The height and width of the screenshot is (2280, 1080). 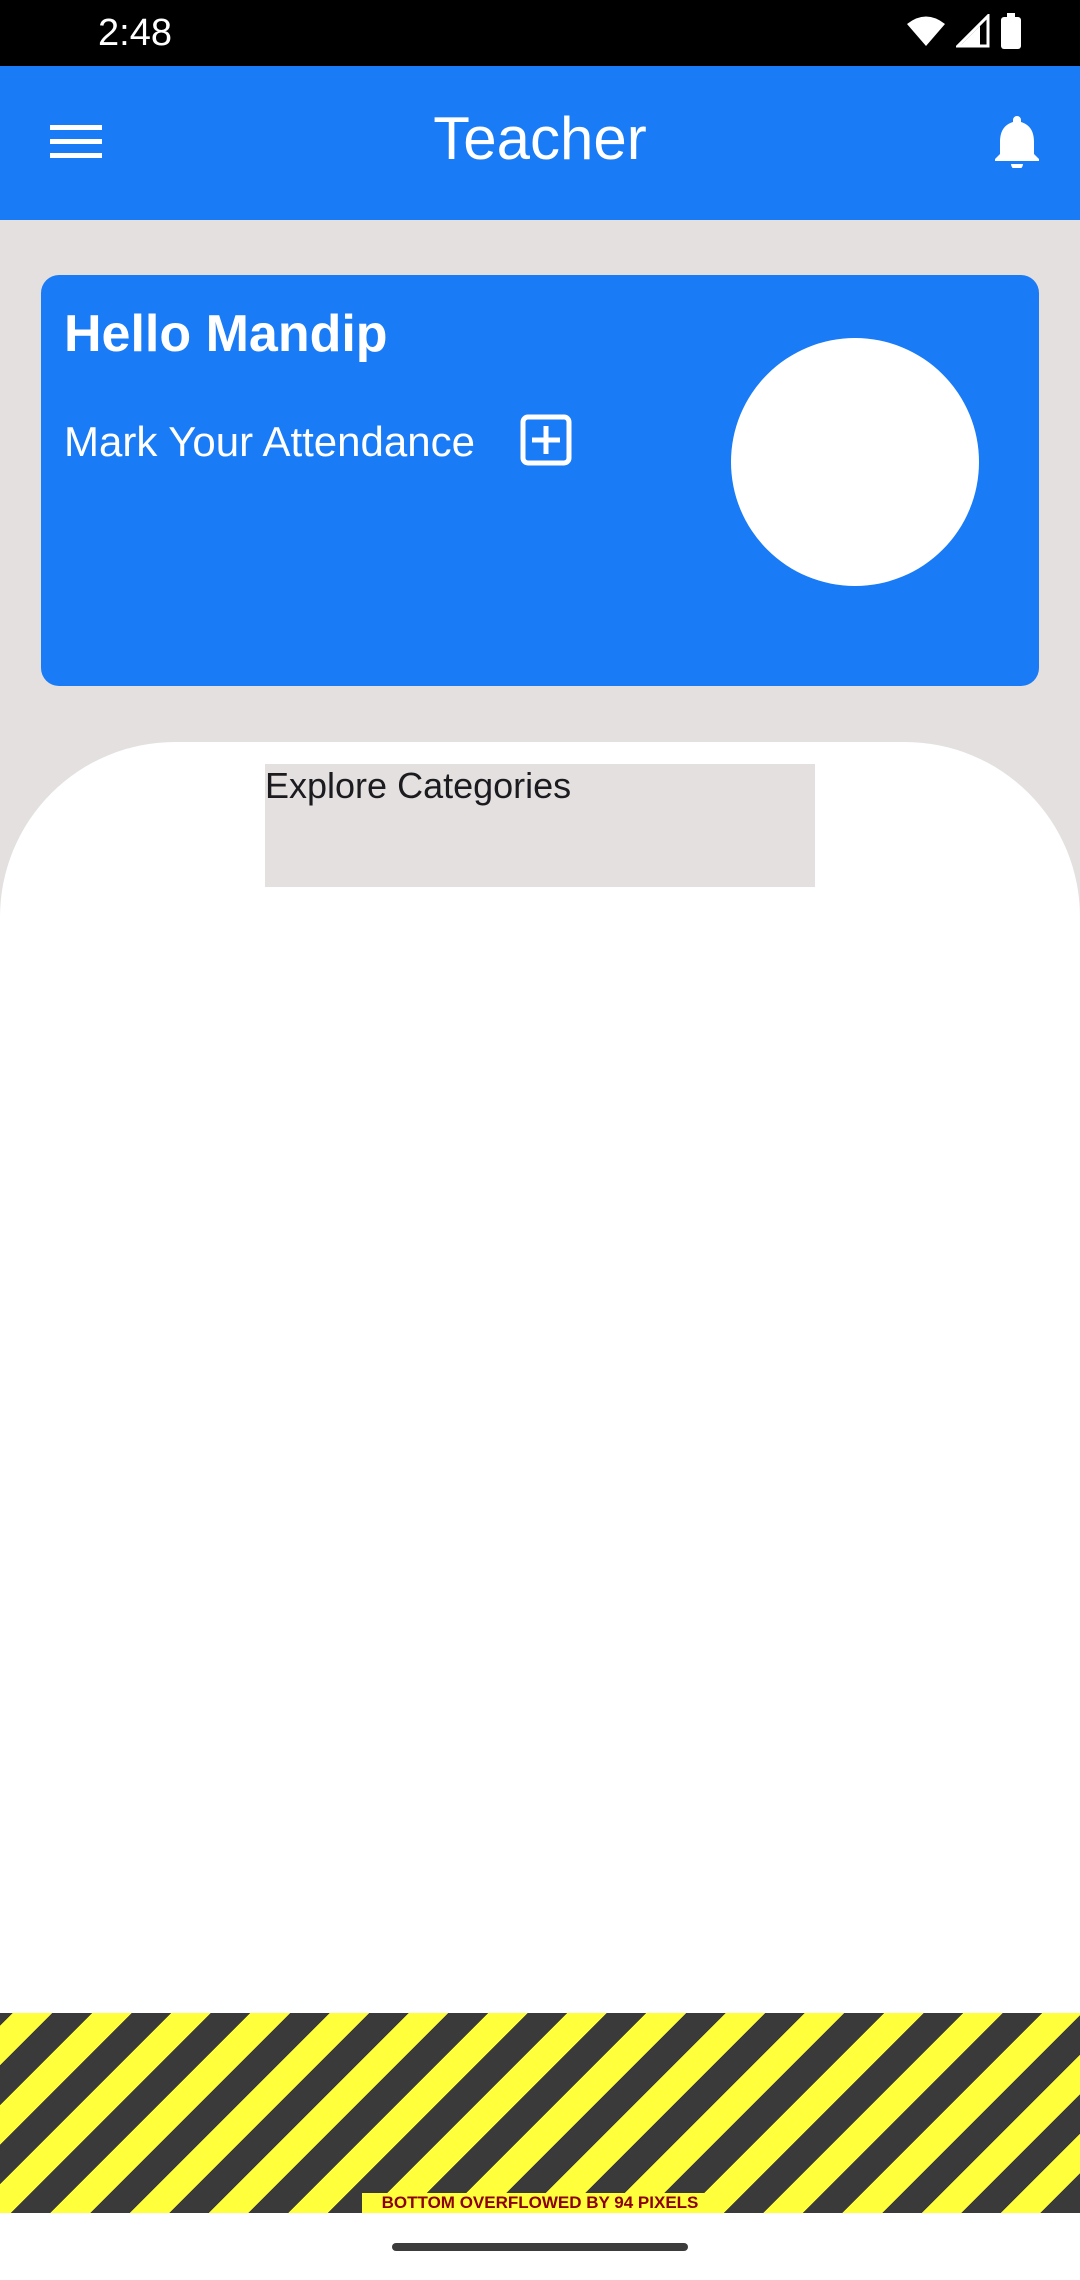 I want to click on status-bar: 2:48, so click(x=540, y=33).